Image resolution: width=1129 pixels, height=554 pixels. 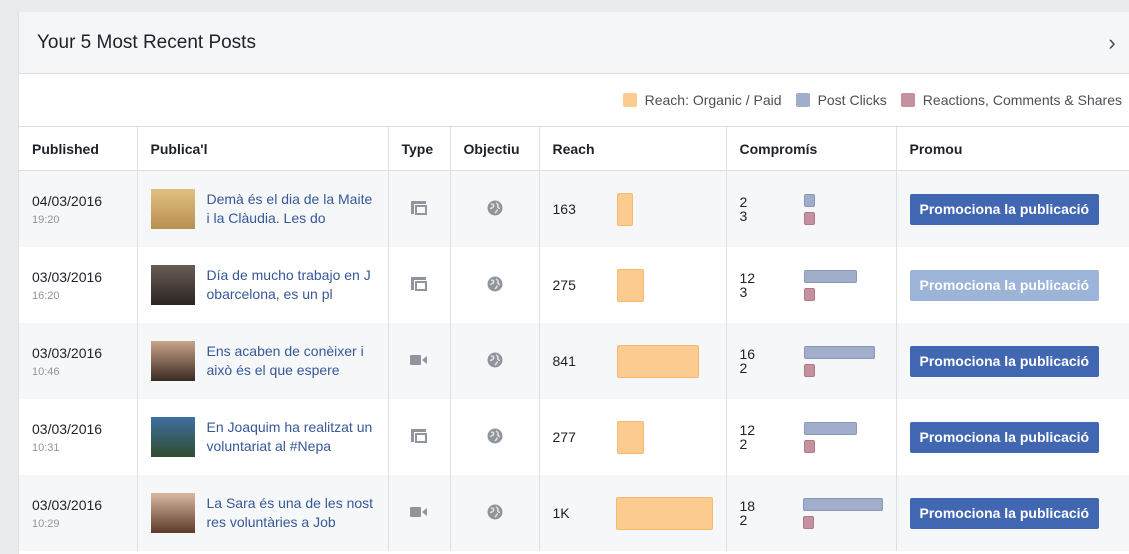 I want to click on column-header-engagement: Compromís, so click(x=811, y=149).